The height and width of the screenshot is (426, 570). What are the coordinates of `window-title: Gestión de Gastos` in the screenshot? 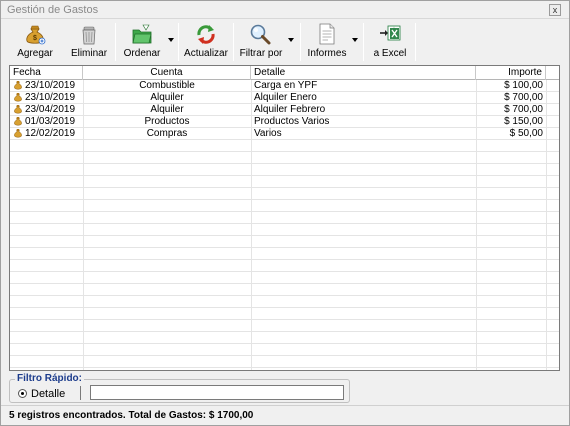 It's located at (53, 10).